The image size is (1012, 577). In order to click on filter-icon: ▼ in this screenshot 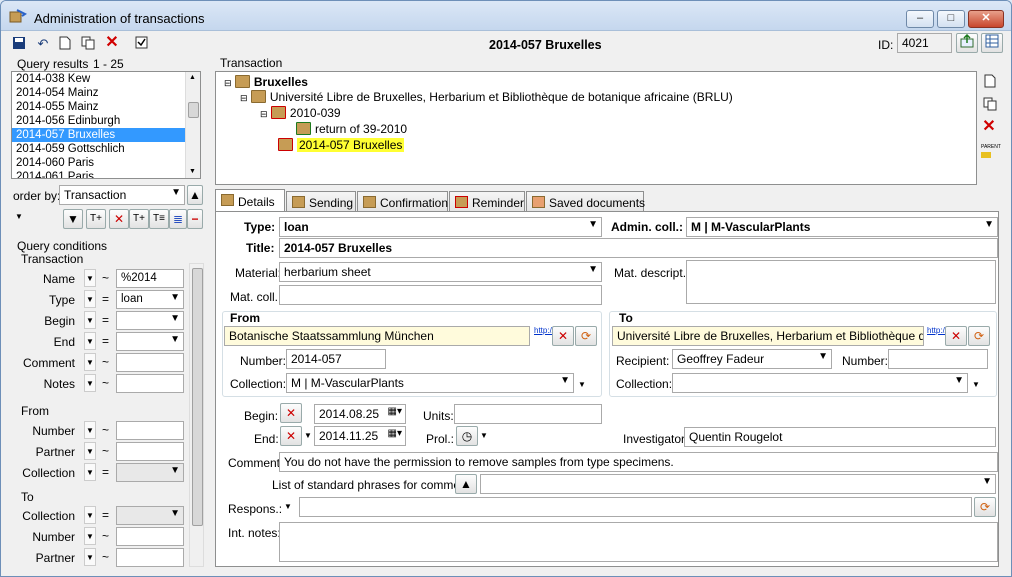, I will do `click(73, 219)`.